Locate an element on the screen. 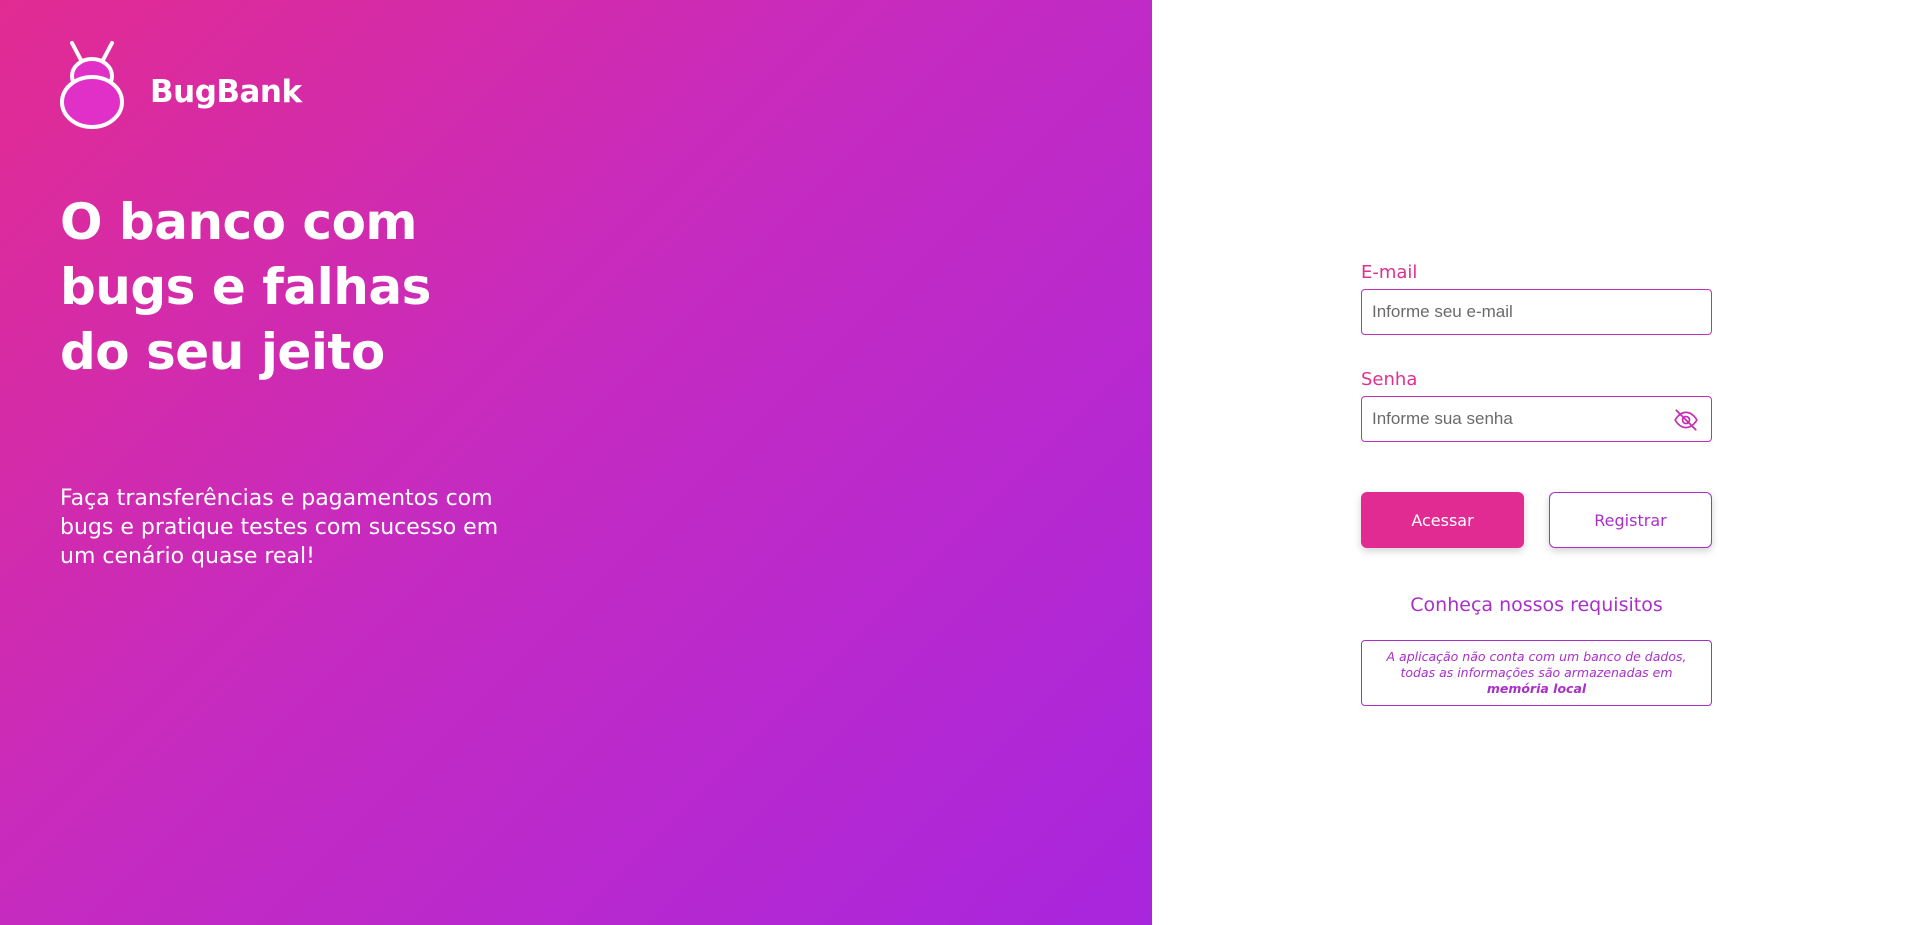 Image resolution: width=1920 pixels, height=925 pixels. password-group: Senha is located at coordinates (1536, 405).